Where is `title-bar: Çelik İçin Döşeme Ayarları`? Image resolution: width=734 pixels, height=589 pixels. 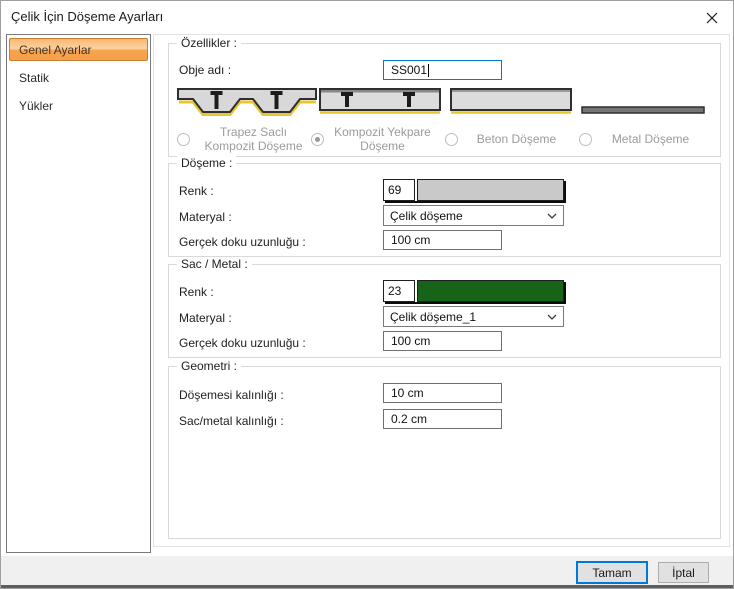 title-bar: Çelik İçin Döşeme Ayarları is located at coordinates (367, 17).